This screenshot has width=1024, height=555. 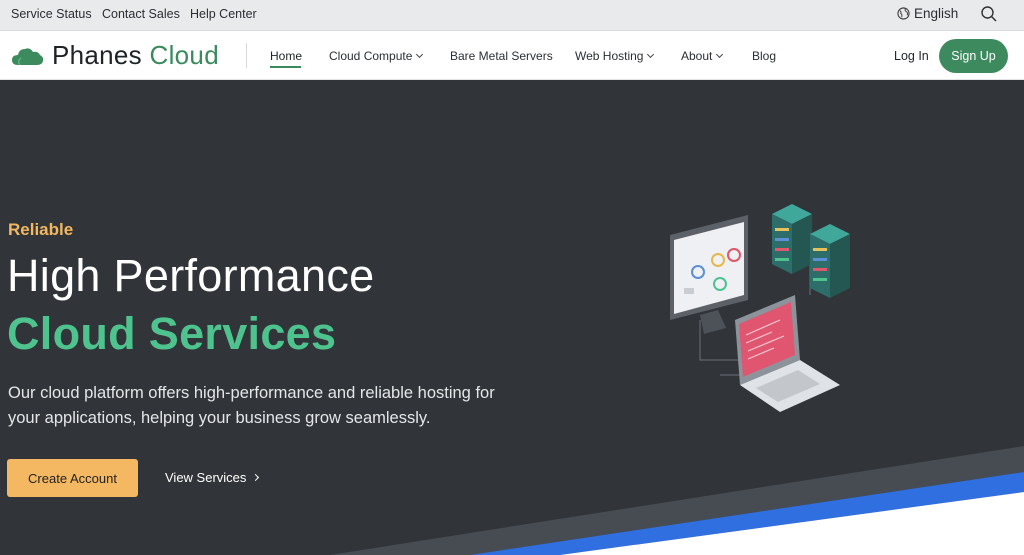 I want to click on search-icon, so click(x=989, y=14).